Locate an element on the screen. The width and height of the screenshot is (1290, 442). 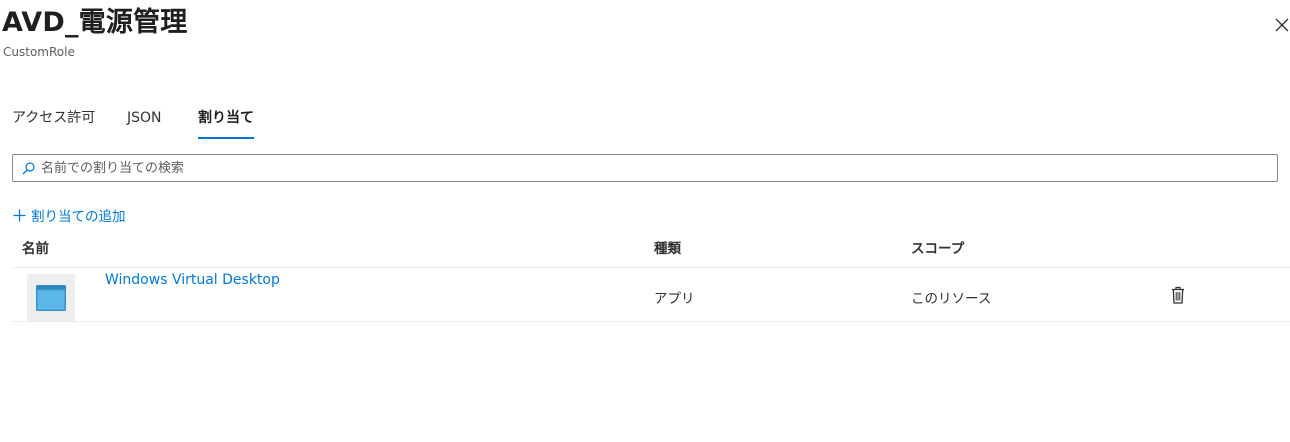
add-assignment-button: 割り当ての追加 is located at coordinates (69, 215).